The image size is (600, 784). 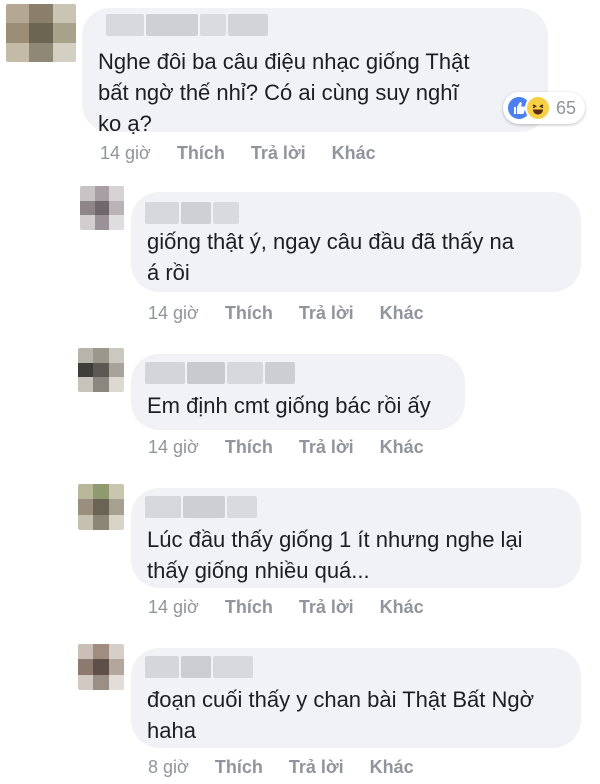 I want to click on timestamp: 8 giờ, so click(x=168, y=767).